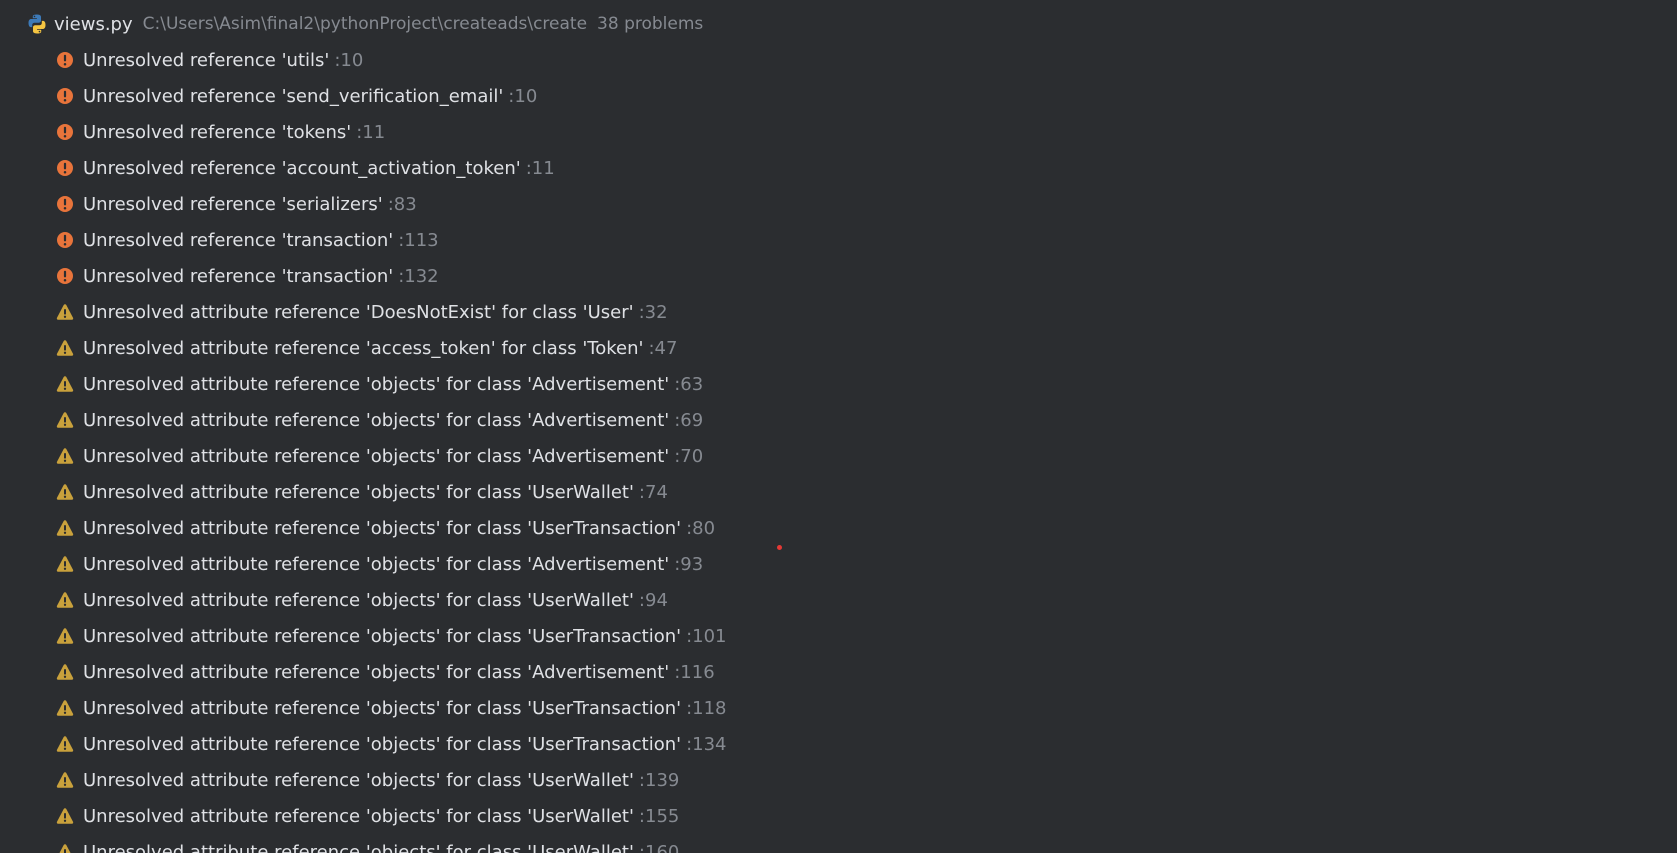 The image size is (1677, 853). I want to click on problem-line-number: :101, so click(706, 636).